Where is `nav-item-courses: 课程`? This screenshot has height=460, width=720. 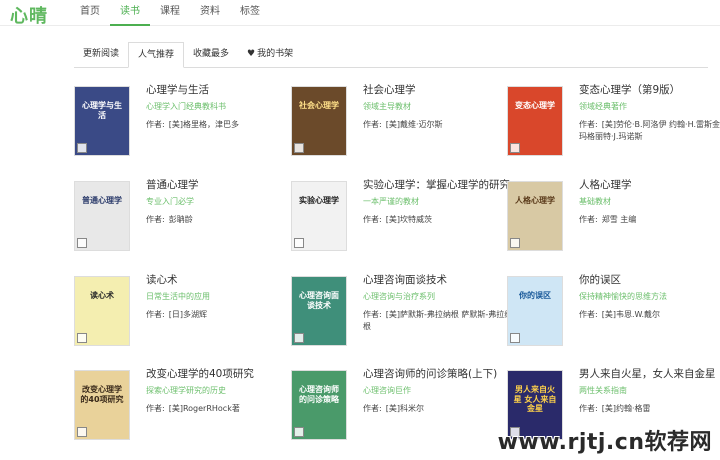
nav-item-courses: 课程 is located at coordinates (170, 13).